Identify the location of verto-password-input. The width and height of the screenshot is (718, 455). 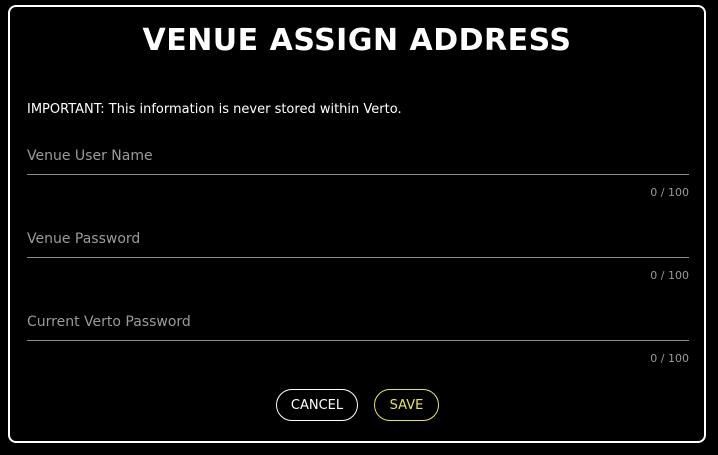
(358, 326).